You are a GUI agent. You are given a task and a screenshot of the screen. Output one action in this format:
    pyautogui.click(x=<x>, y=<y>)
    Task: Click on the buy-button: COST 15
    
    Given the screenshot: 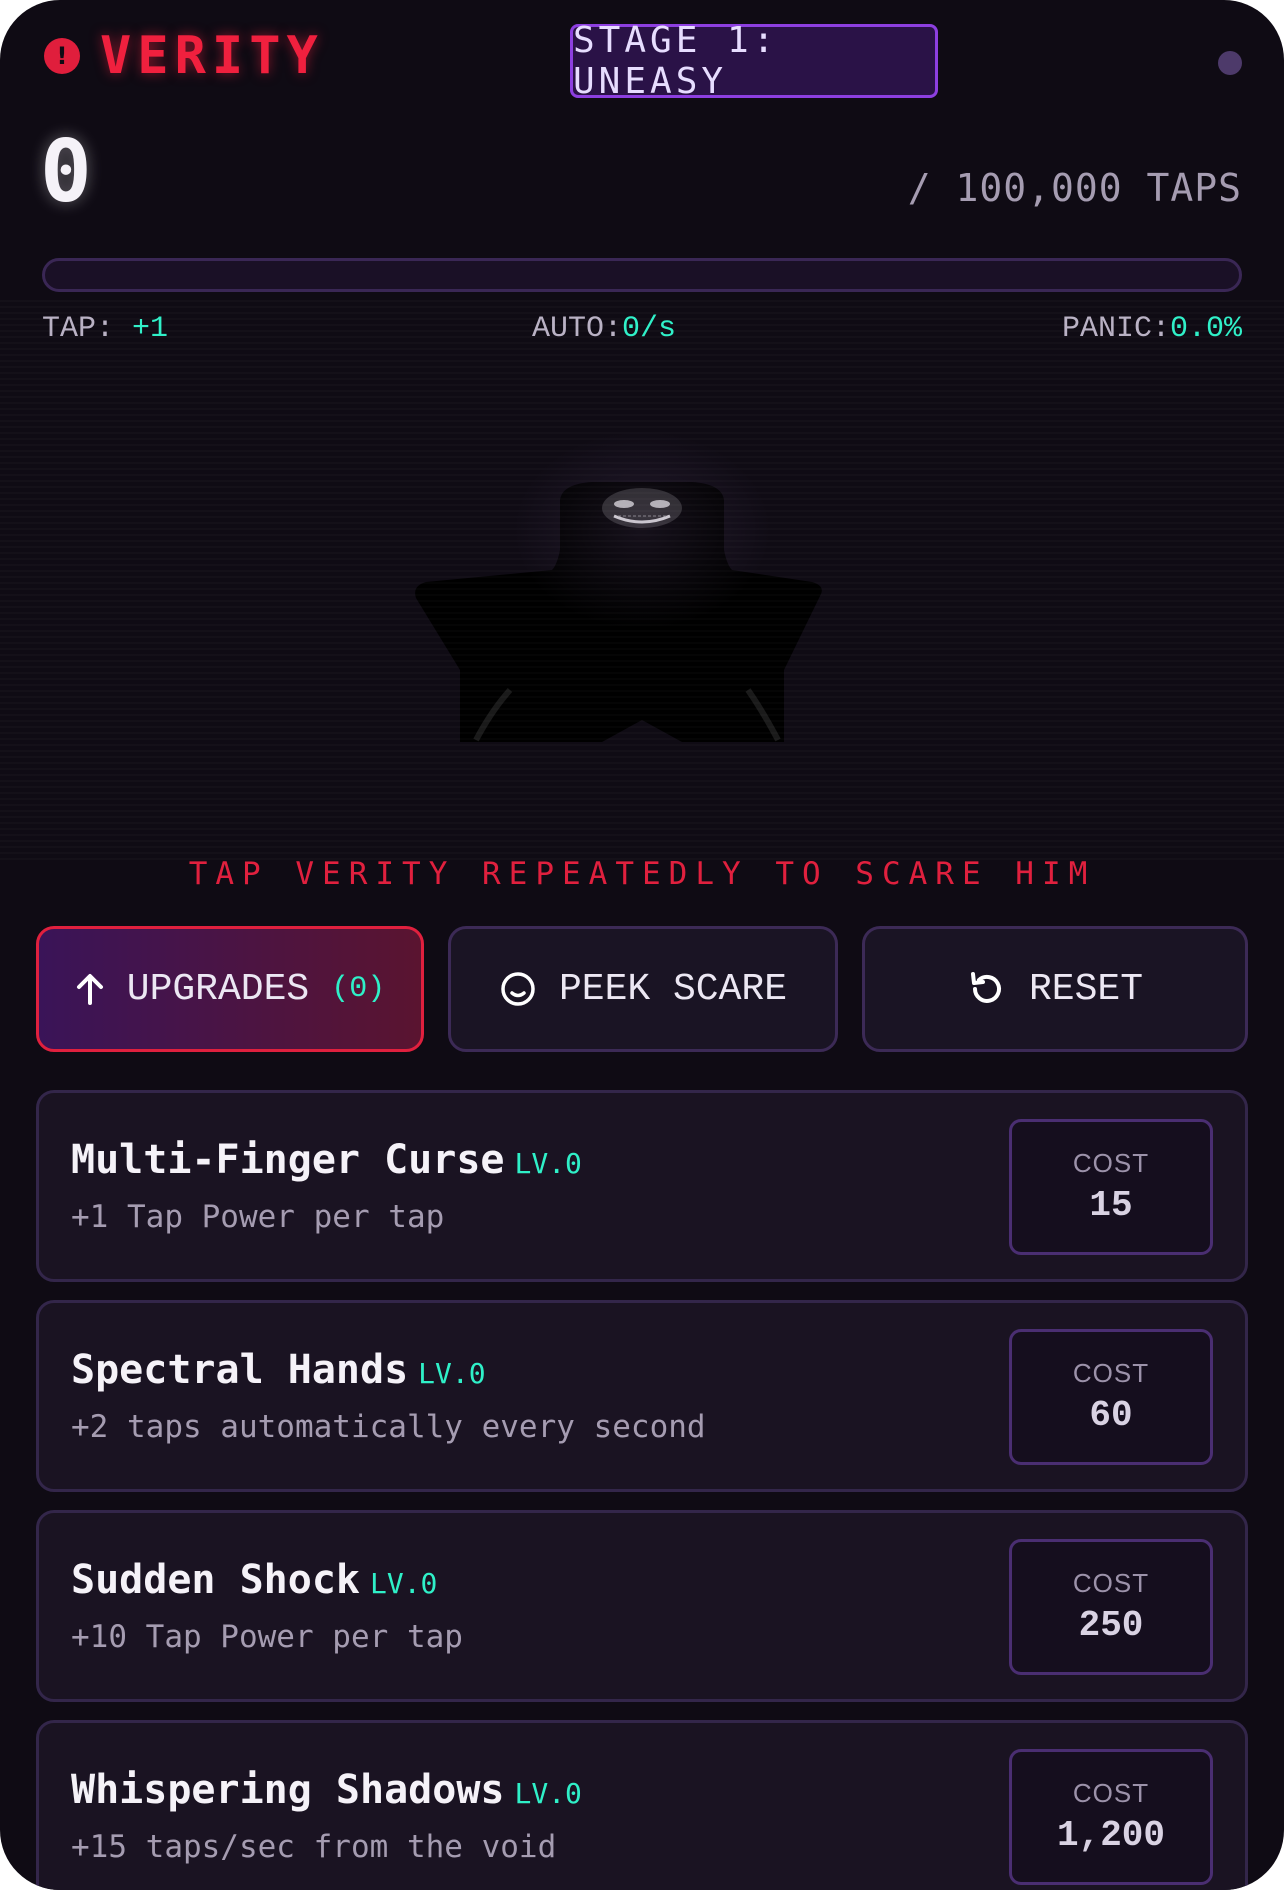 What is the action you would take?
    pyautogui.click(x=1111, y=1187)
    